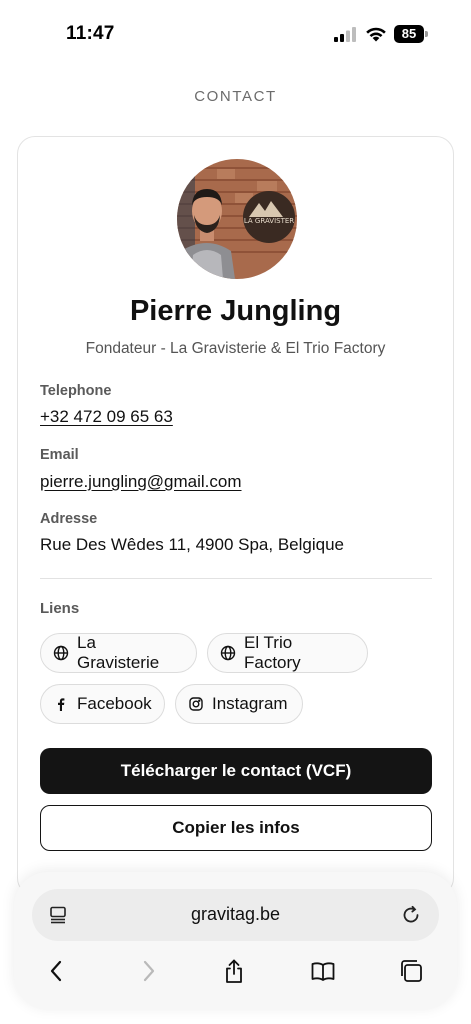 Image resolution: width=471 pixels, height=1024 pixels. I want to click on link-el-trio-factory: El Trio Factory, so click(287, 653).